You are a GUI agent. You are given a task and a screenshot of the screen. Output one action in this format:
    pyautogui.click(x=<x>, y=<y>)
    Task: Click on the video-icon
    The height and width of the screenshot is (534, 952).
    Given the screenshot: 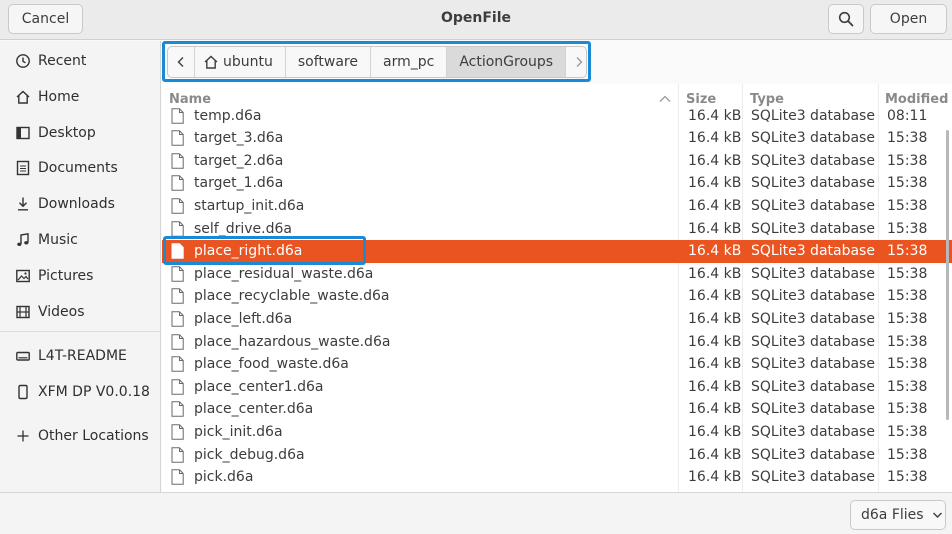 What is the action you would take?
    pyautogui.click(x=23, y=312)
    